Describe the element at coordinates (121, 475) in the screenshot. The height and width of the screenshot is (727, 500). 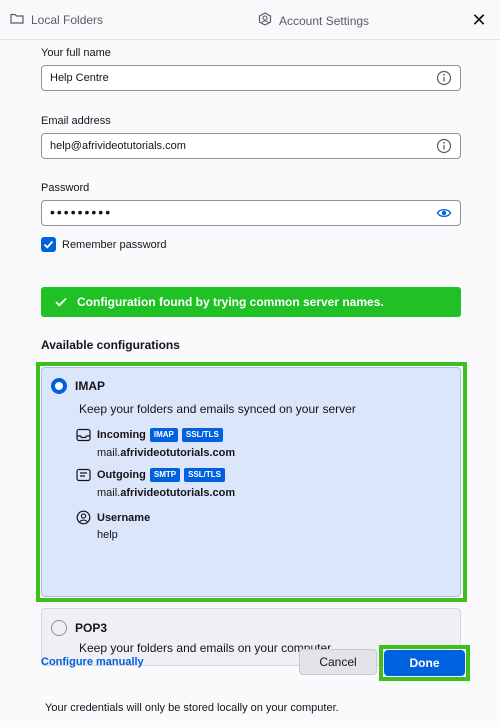
I see `outgoing-label: Outgoing` at that location.